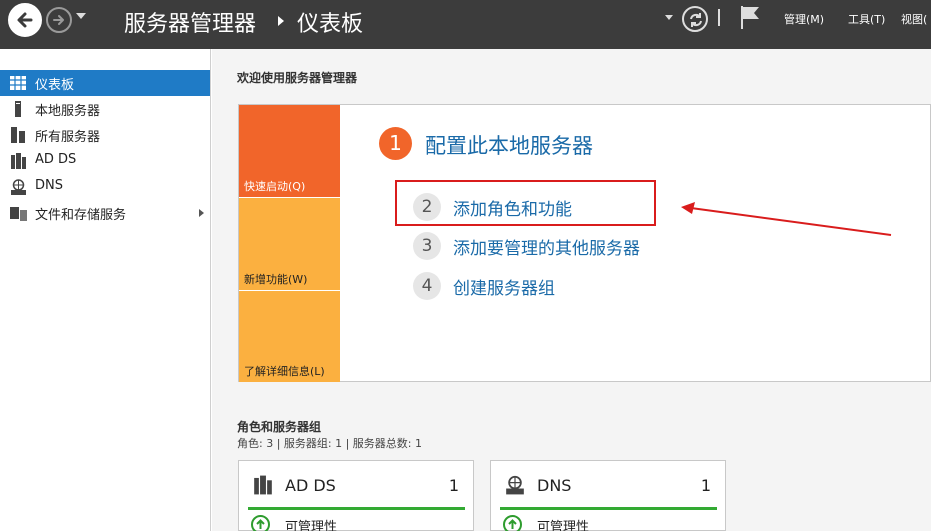  What do you see at coordinates (201, 213) in the screenshot?
I see `chevron-right-icon` at bounding box center [201, 213].